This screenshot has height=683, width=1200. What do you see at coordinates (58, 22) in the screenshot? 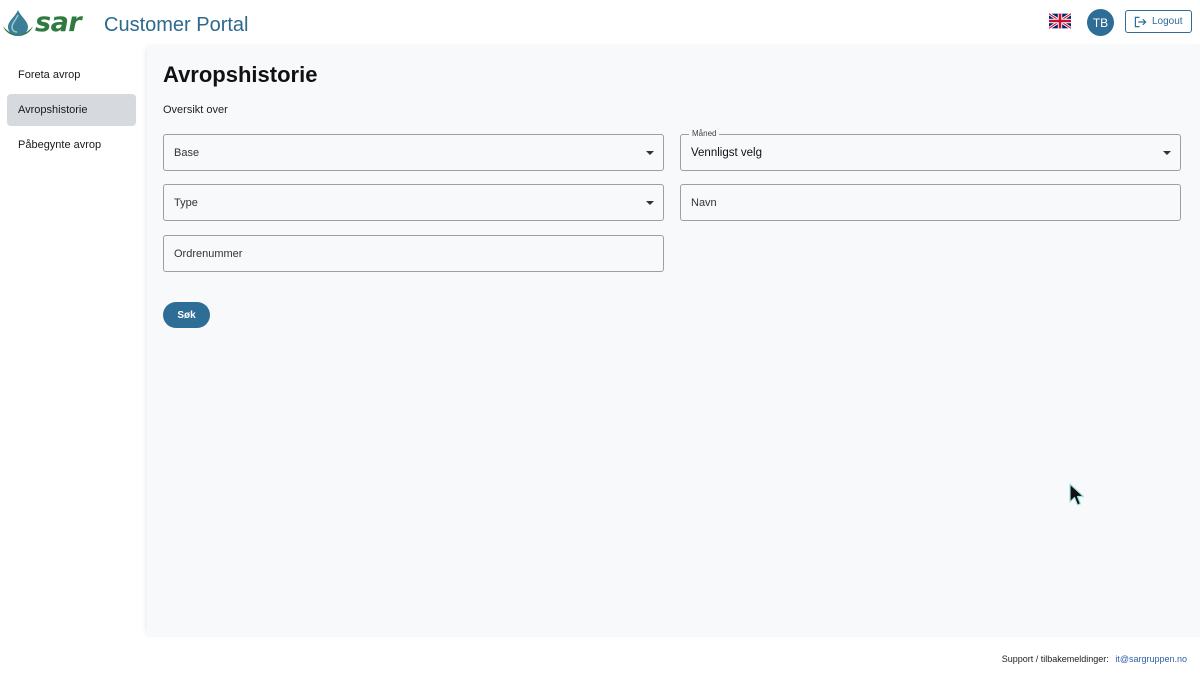
I see `logo-text: sar` at bounding box center [58, 22].